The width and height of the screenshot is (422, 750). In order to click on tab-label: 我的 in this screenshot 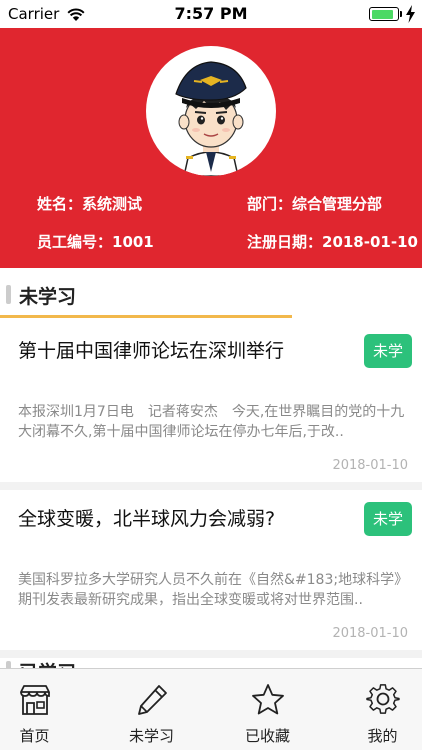, I will do `click(382, 736)`.